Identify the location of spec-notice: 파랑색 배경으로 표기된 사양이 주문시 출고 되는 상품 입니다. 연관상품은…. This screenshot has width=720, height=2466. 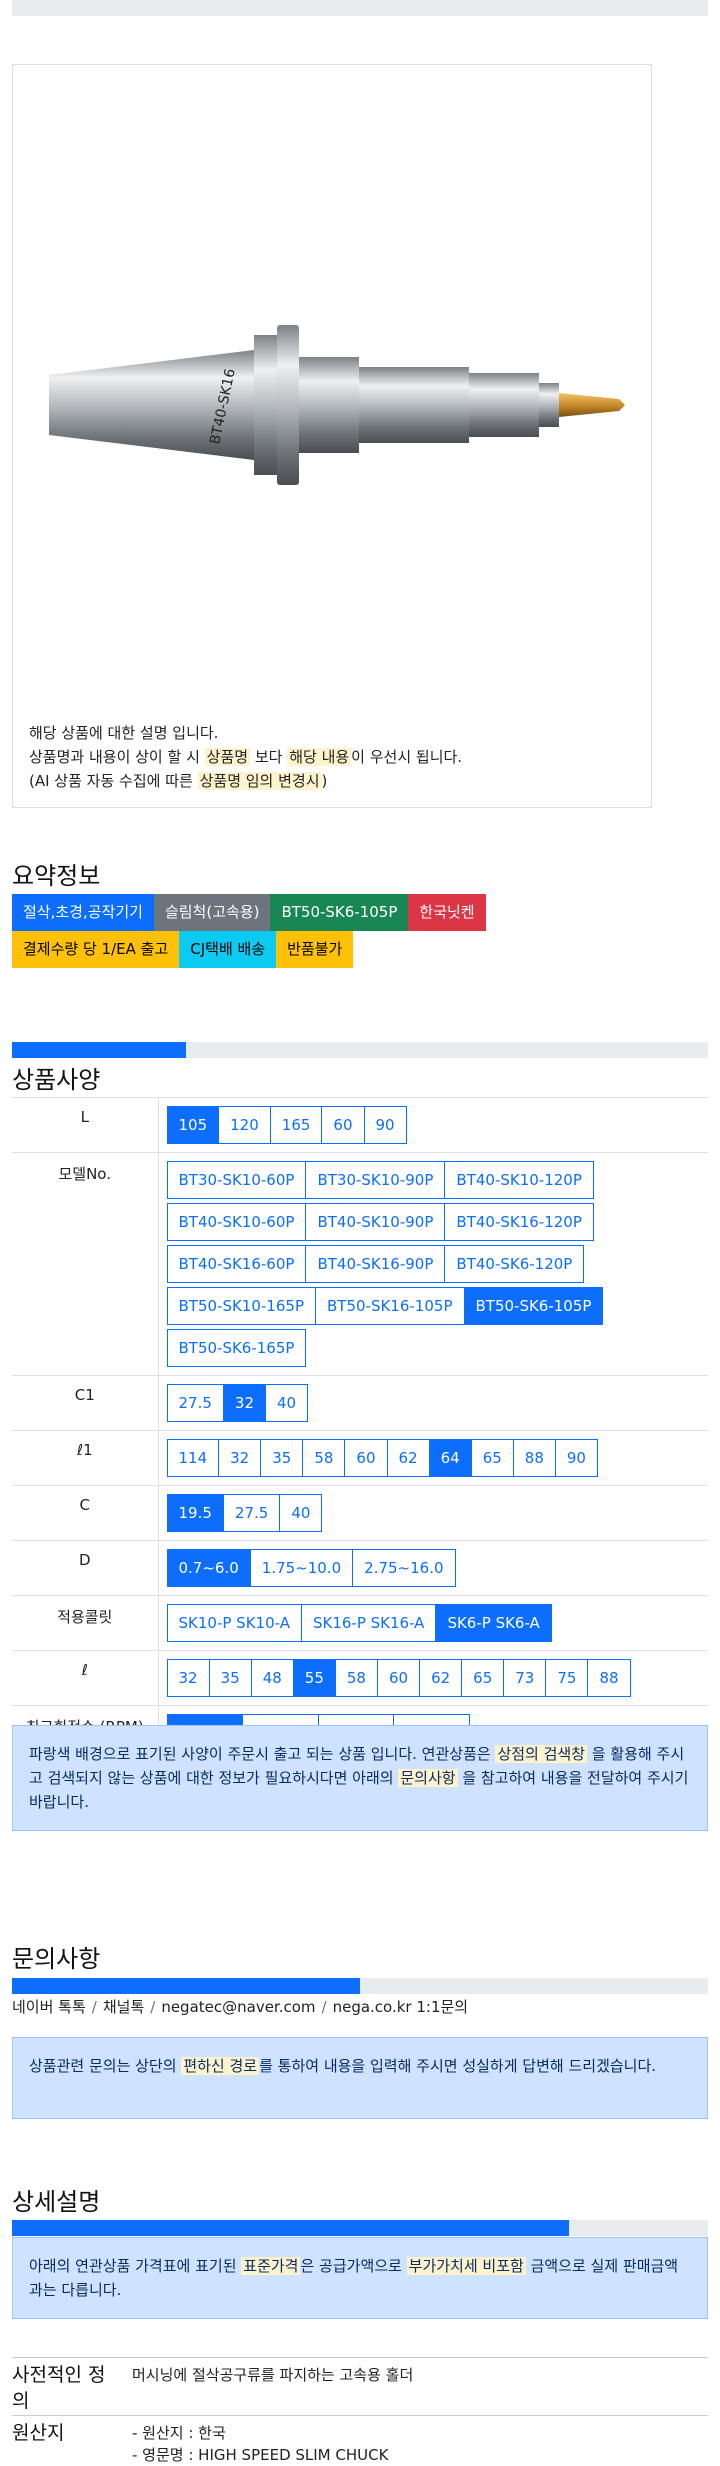
(360, 1778).